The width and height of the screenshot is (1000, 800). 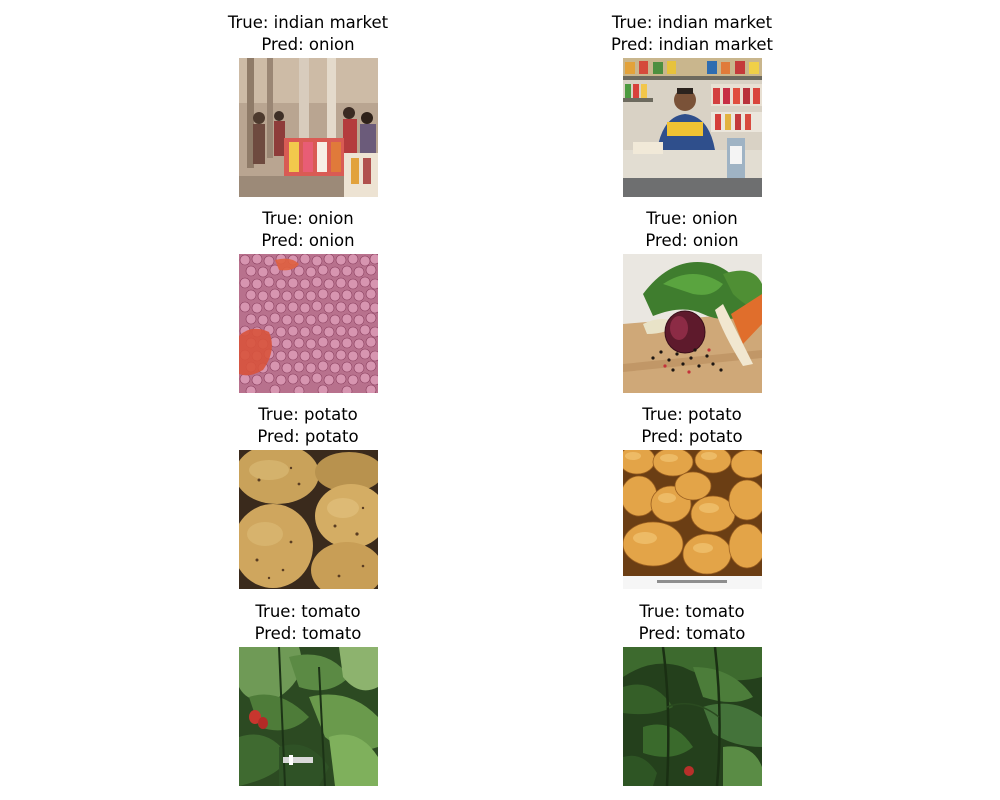 What do you see at coordinates (692, 716) in the screenshot?
I see `tomato-plant-stems-photo` at bounding box center [692, 716].